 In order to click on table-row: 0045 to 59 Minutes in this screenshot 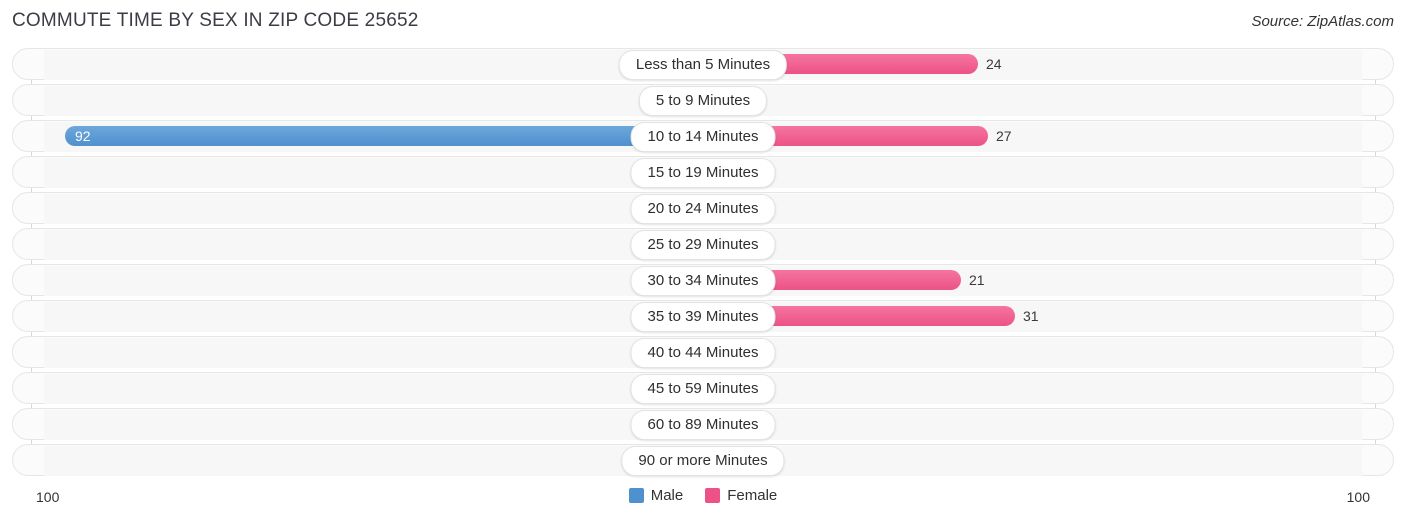, I will do `click(703, 388)`.